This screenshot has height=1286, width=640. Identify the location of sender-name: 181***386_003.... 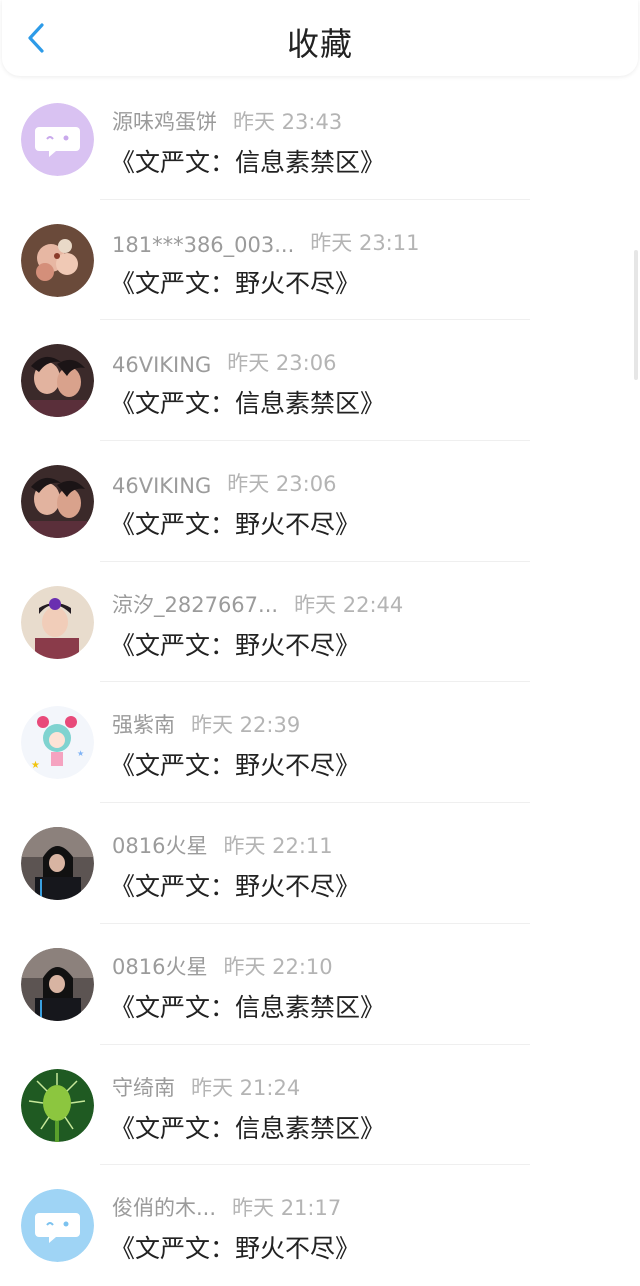
(203, 244).